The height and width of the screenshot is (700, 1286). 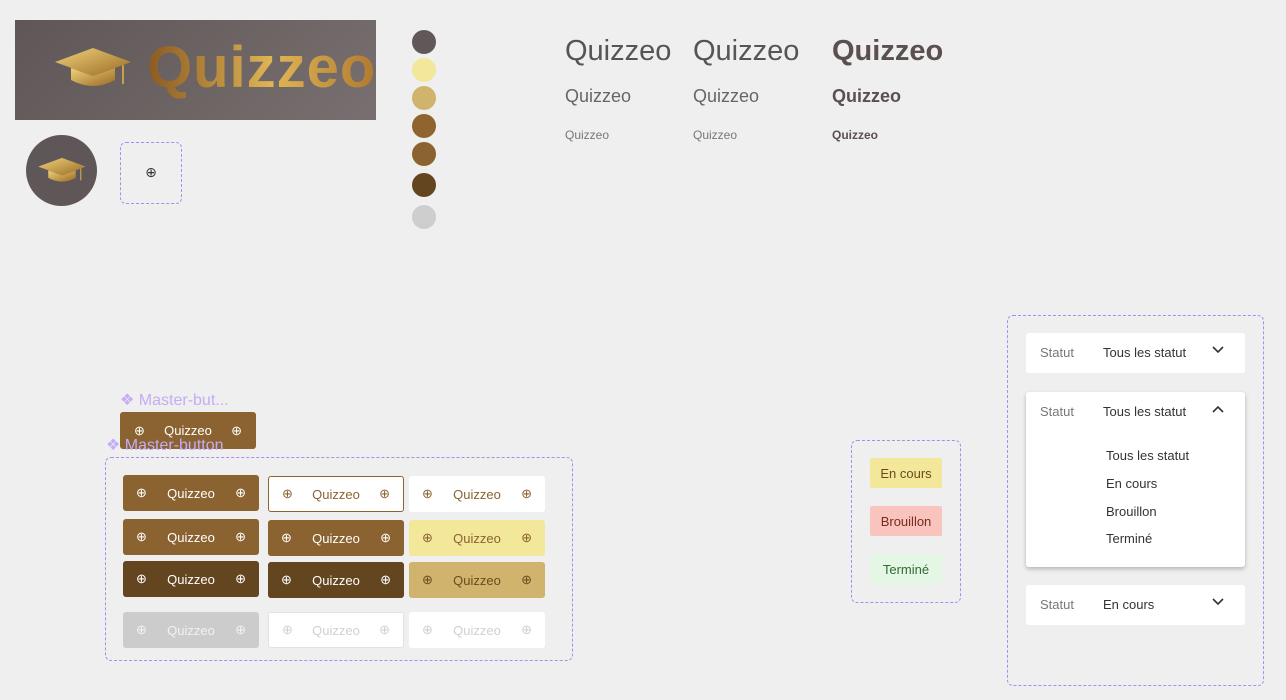 What do you see at coordinates (587, 135) in the screenshot?
I see `type-sample-sm-light: Quizzeo` at bounding box center [587, 135].